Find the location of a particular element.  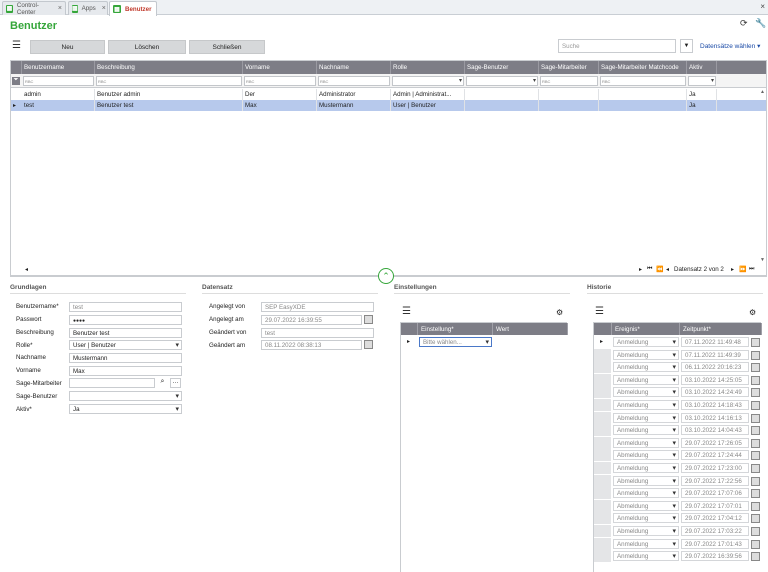

filter-beschreibung: RBC is located at coordinates (169, 81).